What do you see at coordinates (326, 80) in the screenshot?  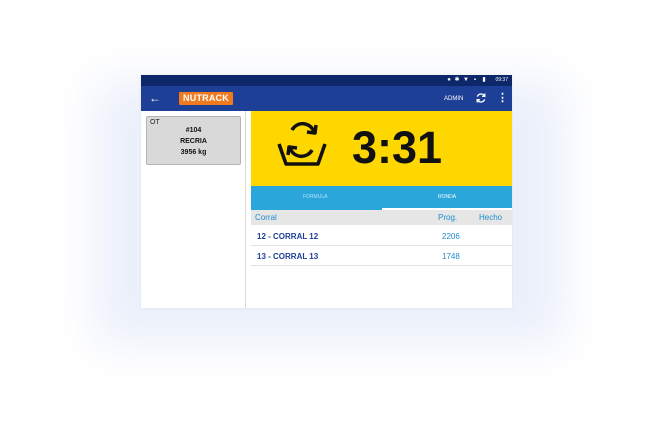 I see `status-bar: ● ✱ ▼ ▪ ▮ 09:37` at bounding box center [326, 80].